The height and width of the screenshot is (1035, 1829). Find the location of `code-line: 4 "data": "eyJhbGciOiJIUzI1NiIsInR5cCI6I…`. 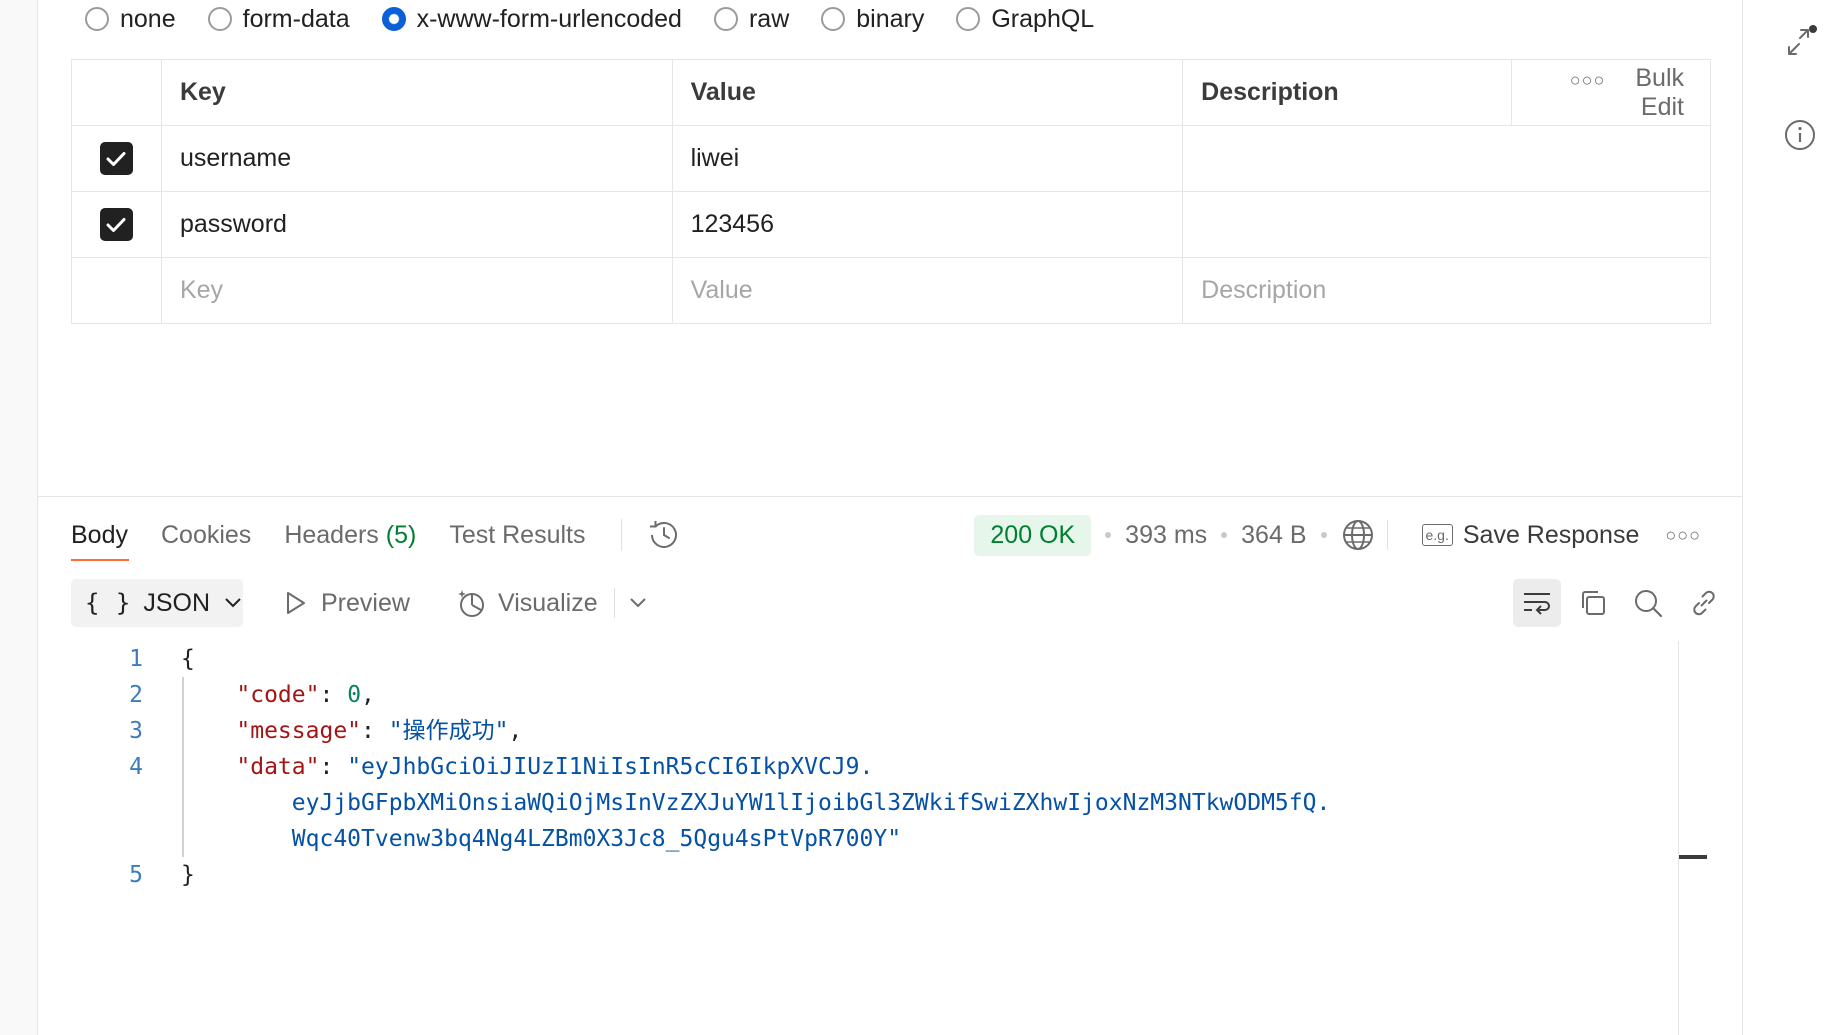

code-line: 4 "data": "eyJhbGciOiJIUzI1NiIsInR5cCI6I… is located at coordinates (712, 767).